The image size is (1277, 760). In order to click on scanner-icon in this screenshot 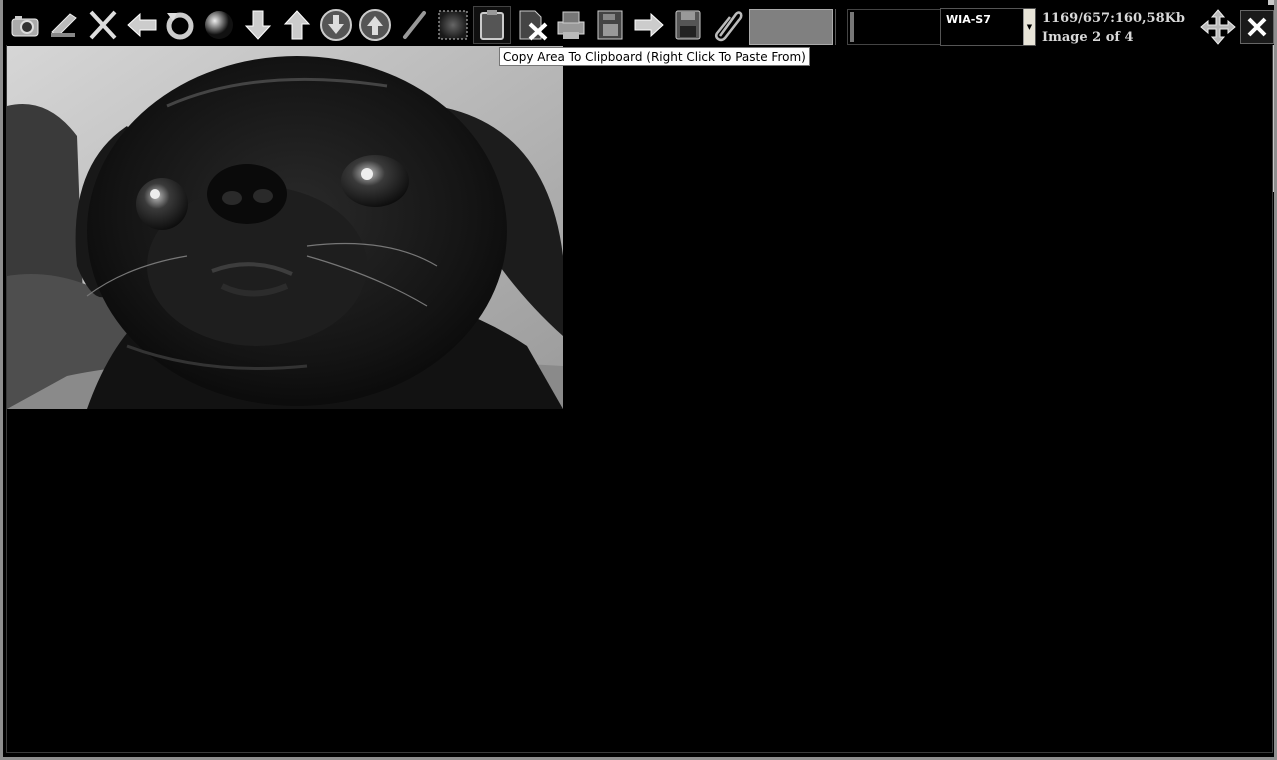, I will do `click(63, 25)`.